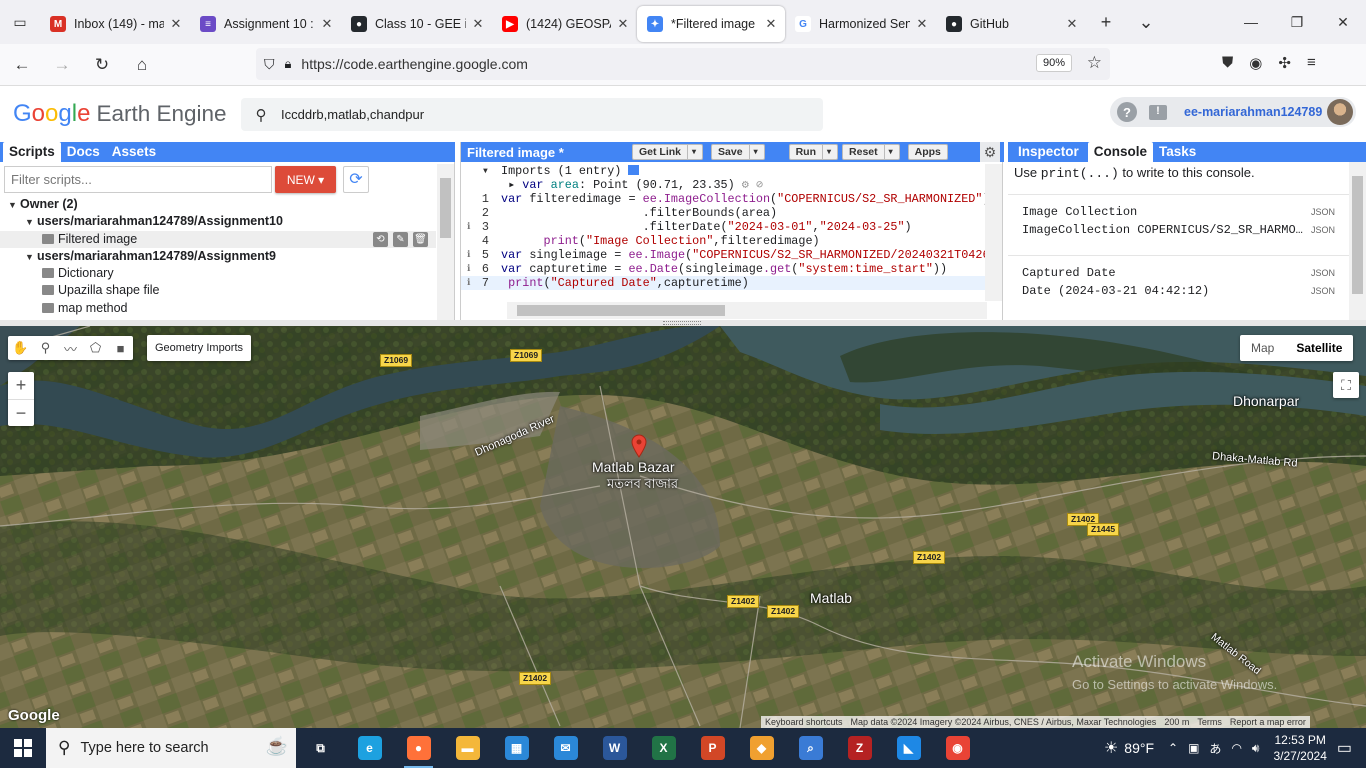 This screenshot has height=768, width=1366. Describe the element at coordinates (516, 748) in the screenshot. I see `store-icon: ▦` at that location.